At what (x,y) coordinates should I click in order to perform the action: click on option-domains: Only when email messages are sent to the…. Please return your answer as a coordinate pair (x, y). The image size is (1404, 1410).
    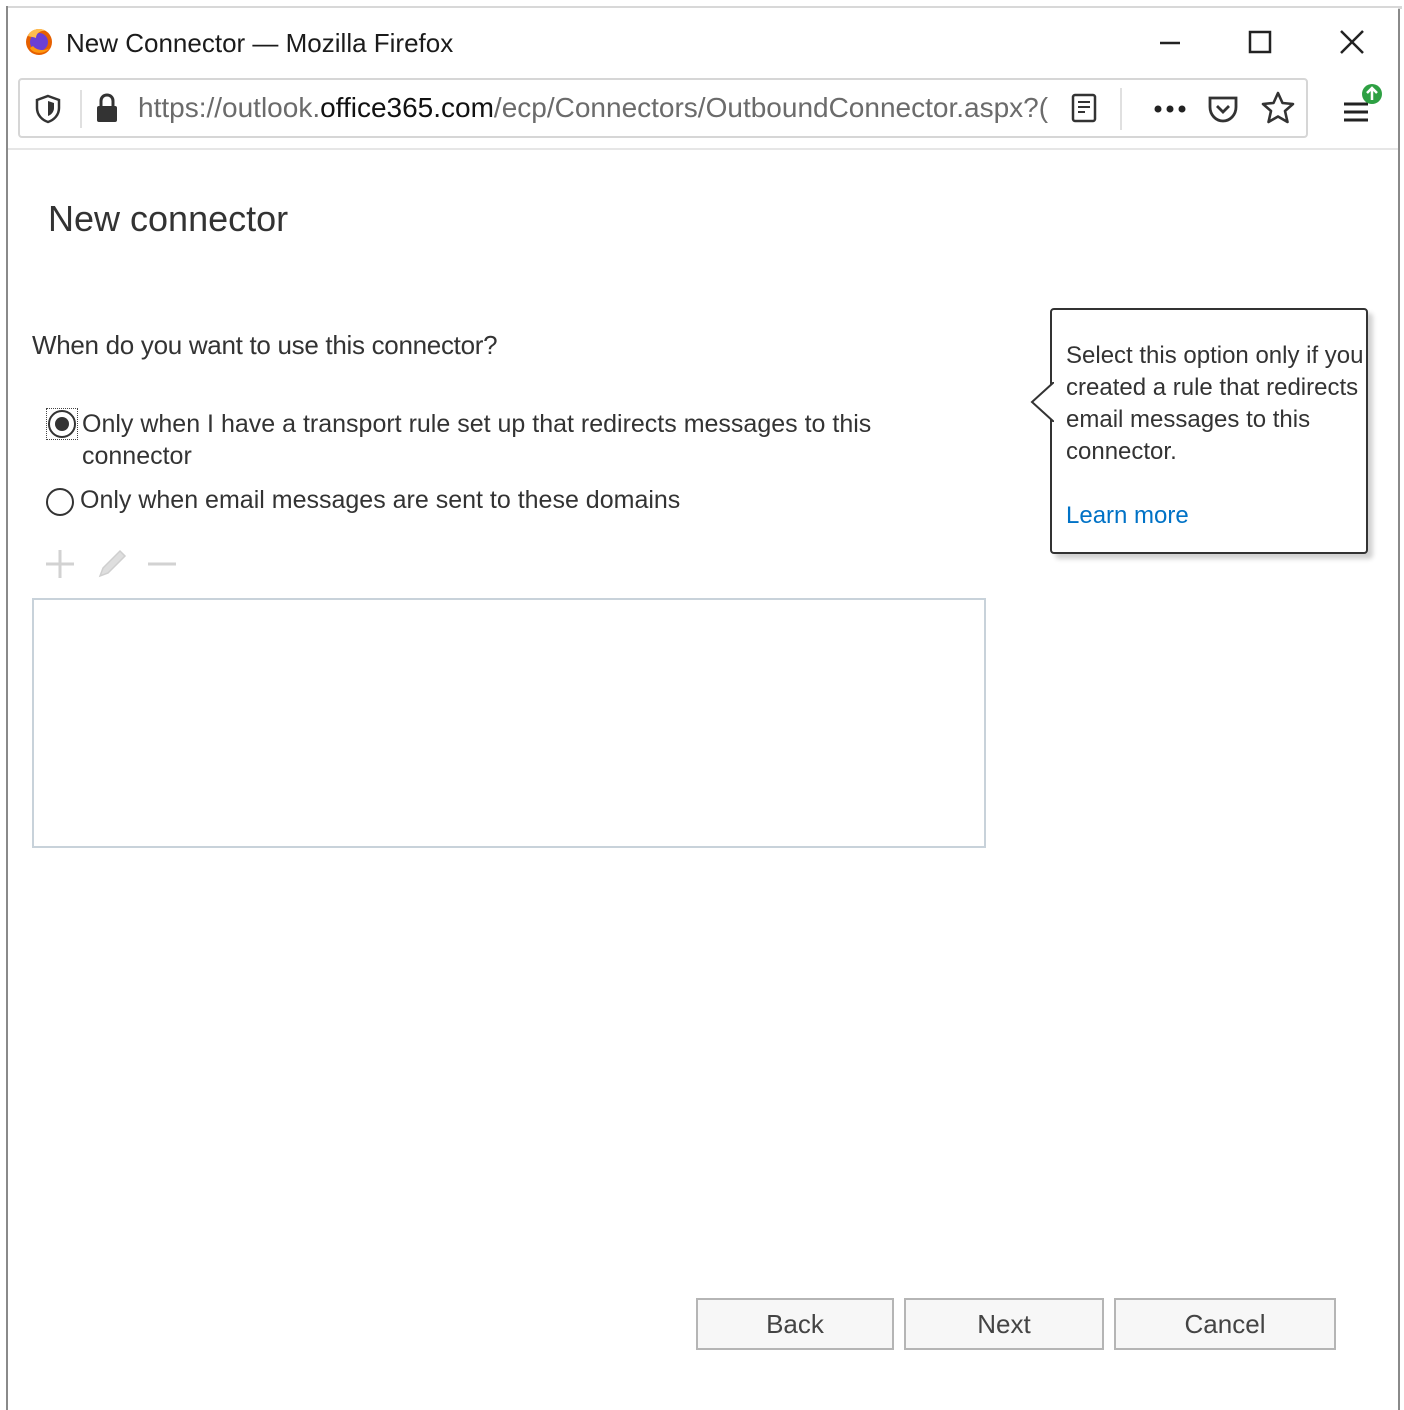
    Looking at the image, I should click on (458, 500).